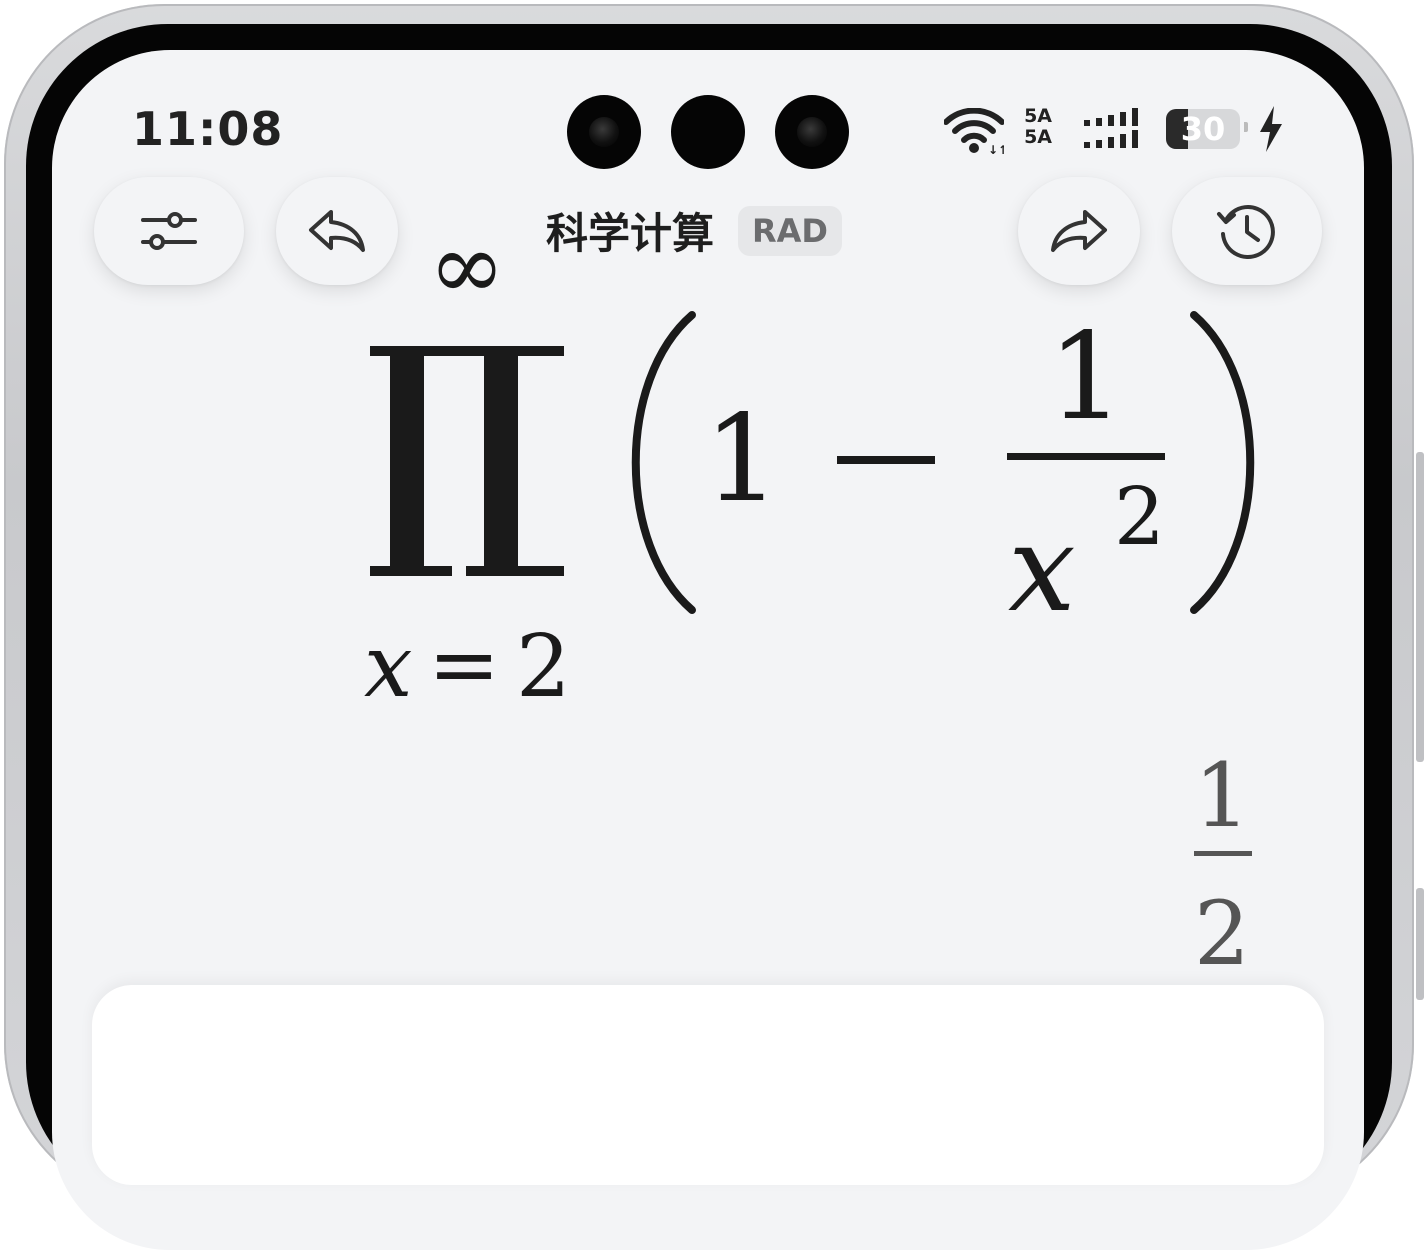  I want to click on lower-start: 2, so click(543, 667).